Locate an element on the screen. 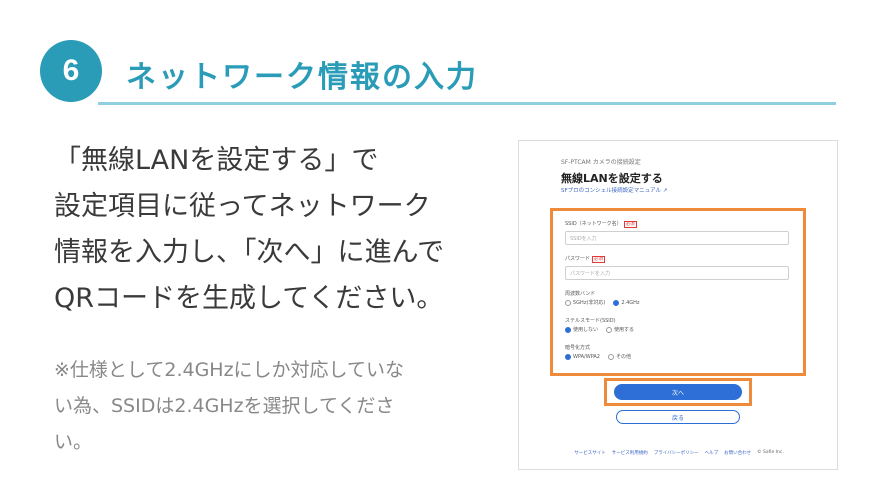 The height and width of the screenshot is (491, 886). password-input: パスワードを入力 is located at coordinates (677, 273).